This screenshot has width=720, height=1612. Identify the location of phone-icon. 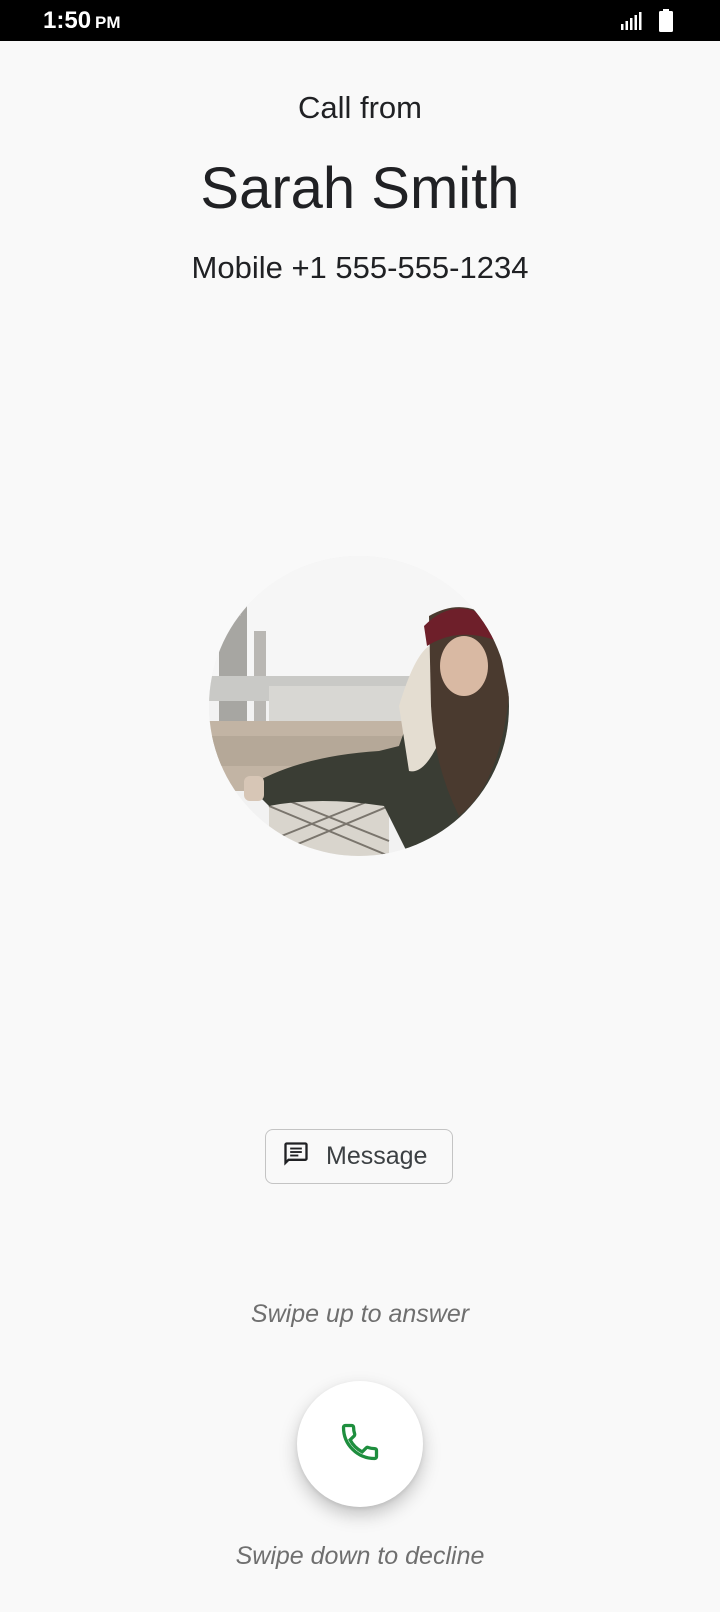
(360, 1444).